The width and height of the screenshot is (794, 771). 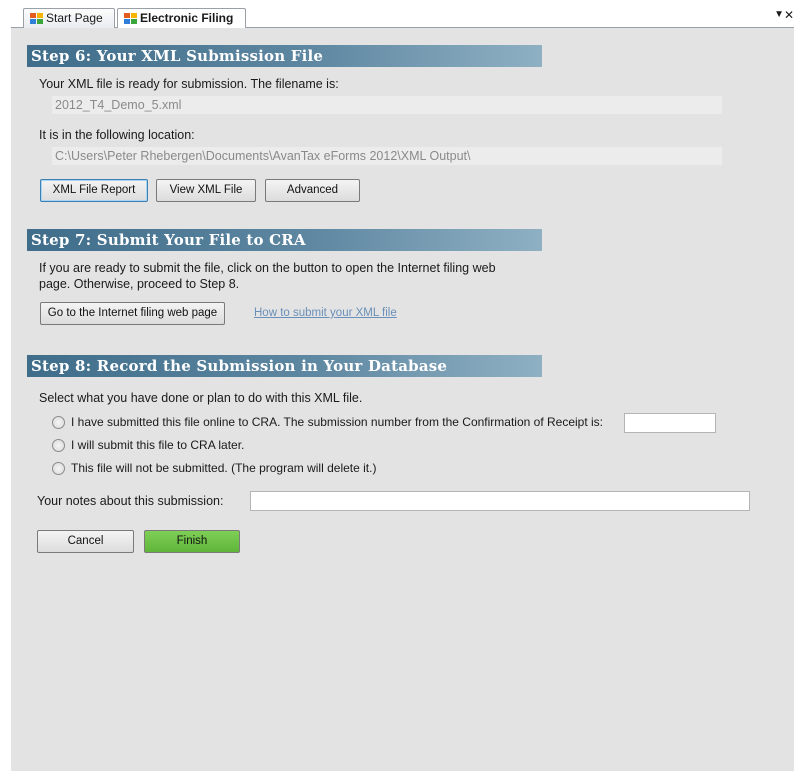 What do you see at coordinates (789, 15) in the screenshot?
I see `close-icon: ✕` at bounding box center [789, 15].